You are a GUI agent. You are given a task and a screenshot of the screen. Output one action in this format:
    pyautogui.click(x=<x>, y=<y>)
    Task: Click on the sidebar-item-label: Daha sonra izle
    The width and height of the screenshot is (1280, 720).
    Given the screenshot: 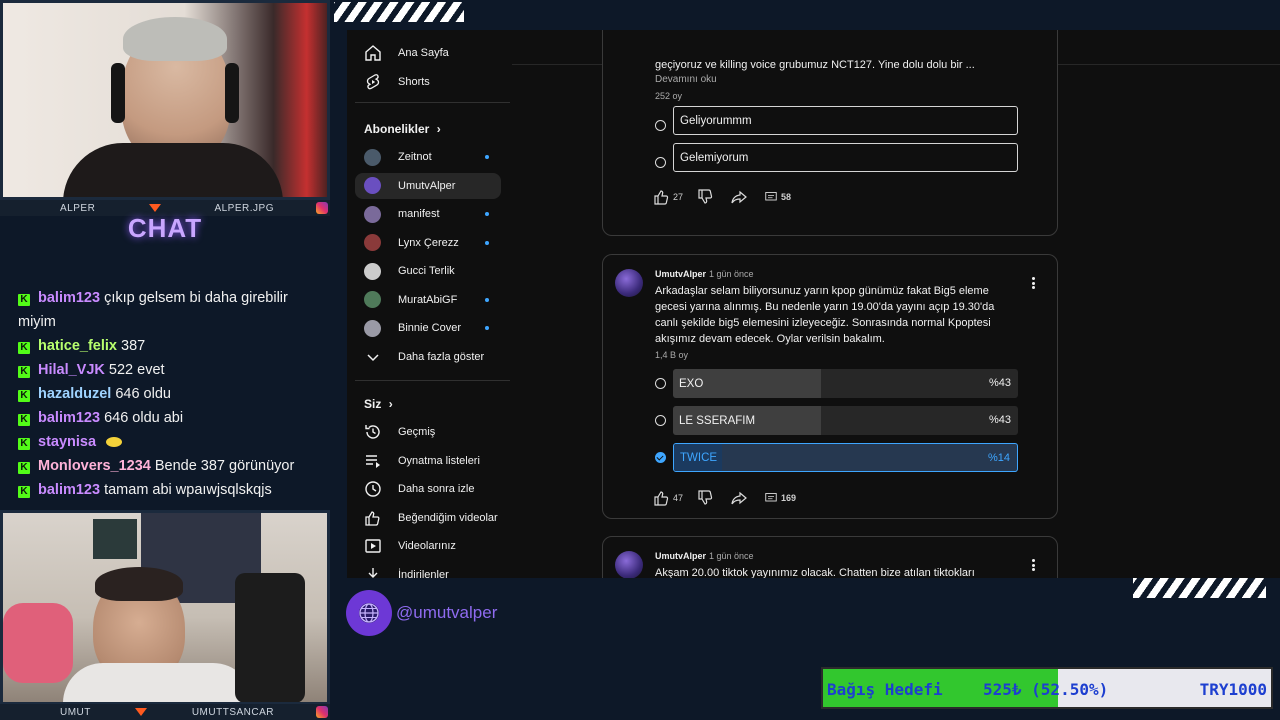 What is the action you would take?
    pyautogui.click(x=436, y=489)
    